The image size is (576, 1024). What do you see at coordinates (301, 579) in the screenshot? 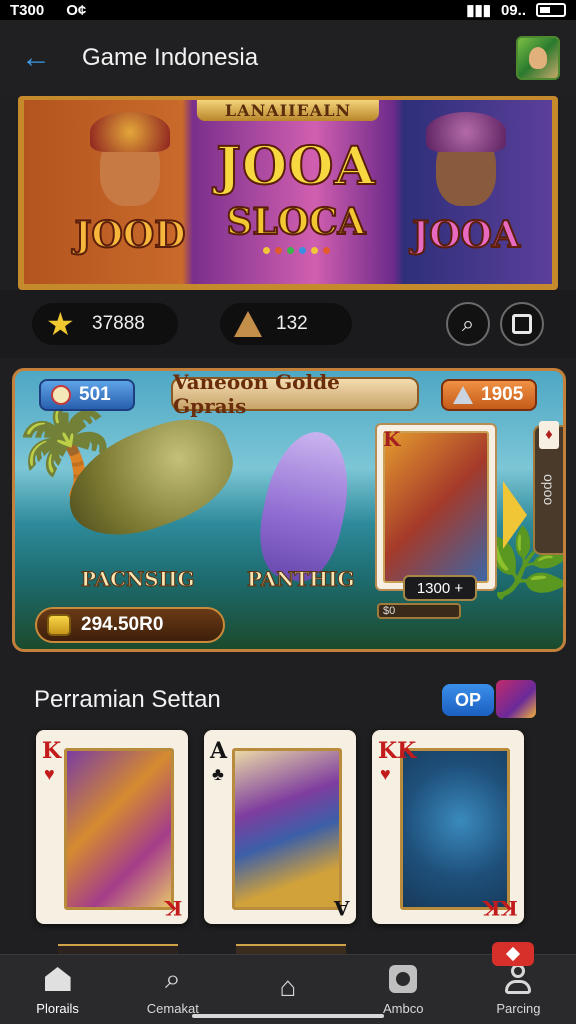
I see `fish-right-label: PANTHIG` at bounding box center [301, 579].